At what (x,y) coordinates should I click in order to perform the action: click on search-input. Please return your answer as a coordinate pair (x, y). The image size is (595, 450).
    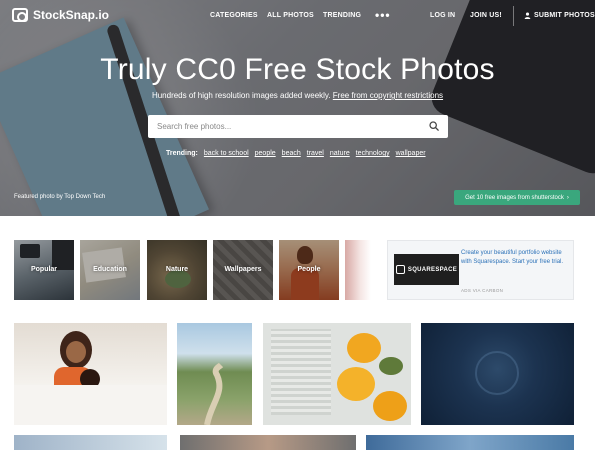
    Looking at the image, I should click on (278, 126).